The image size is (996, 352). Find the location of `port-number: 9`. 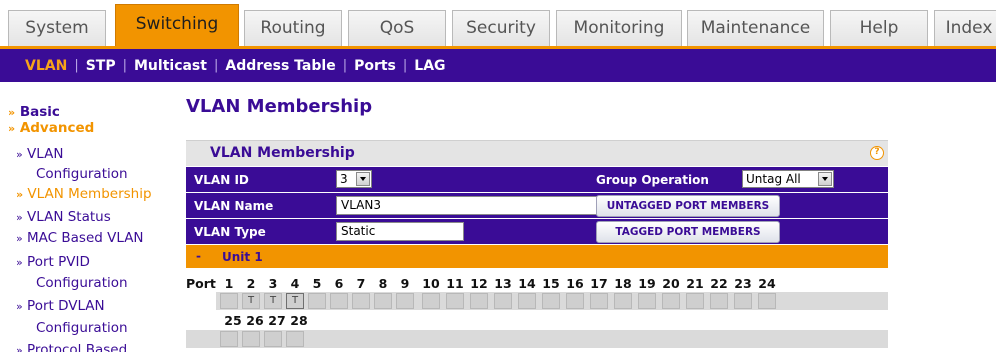

port-number: 9 is located at coordinates (405, 283).